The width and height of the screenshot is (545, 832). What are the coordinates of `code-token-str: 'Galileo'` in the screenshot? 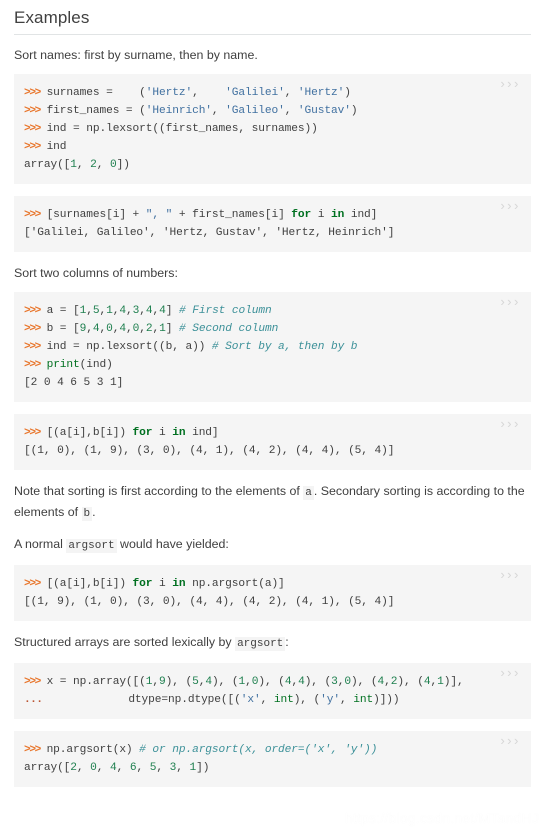 It's located at (255, 111).